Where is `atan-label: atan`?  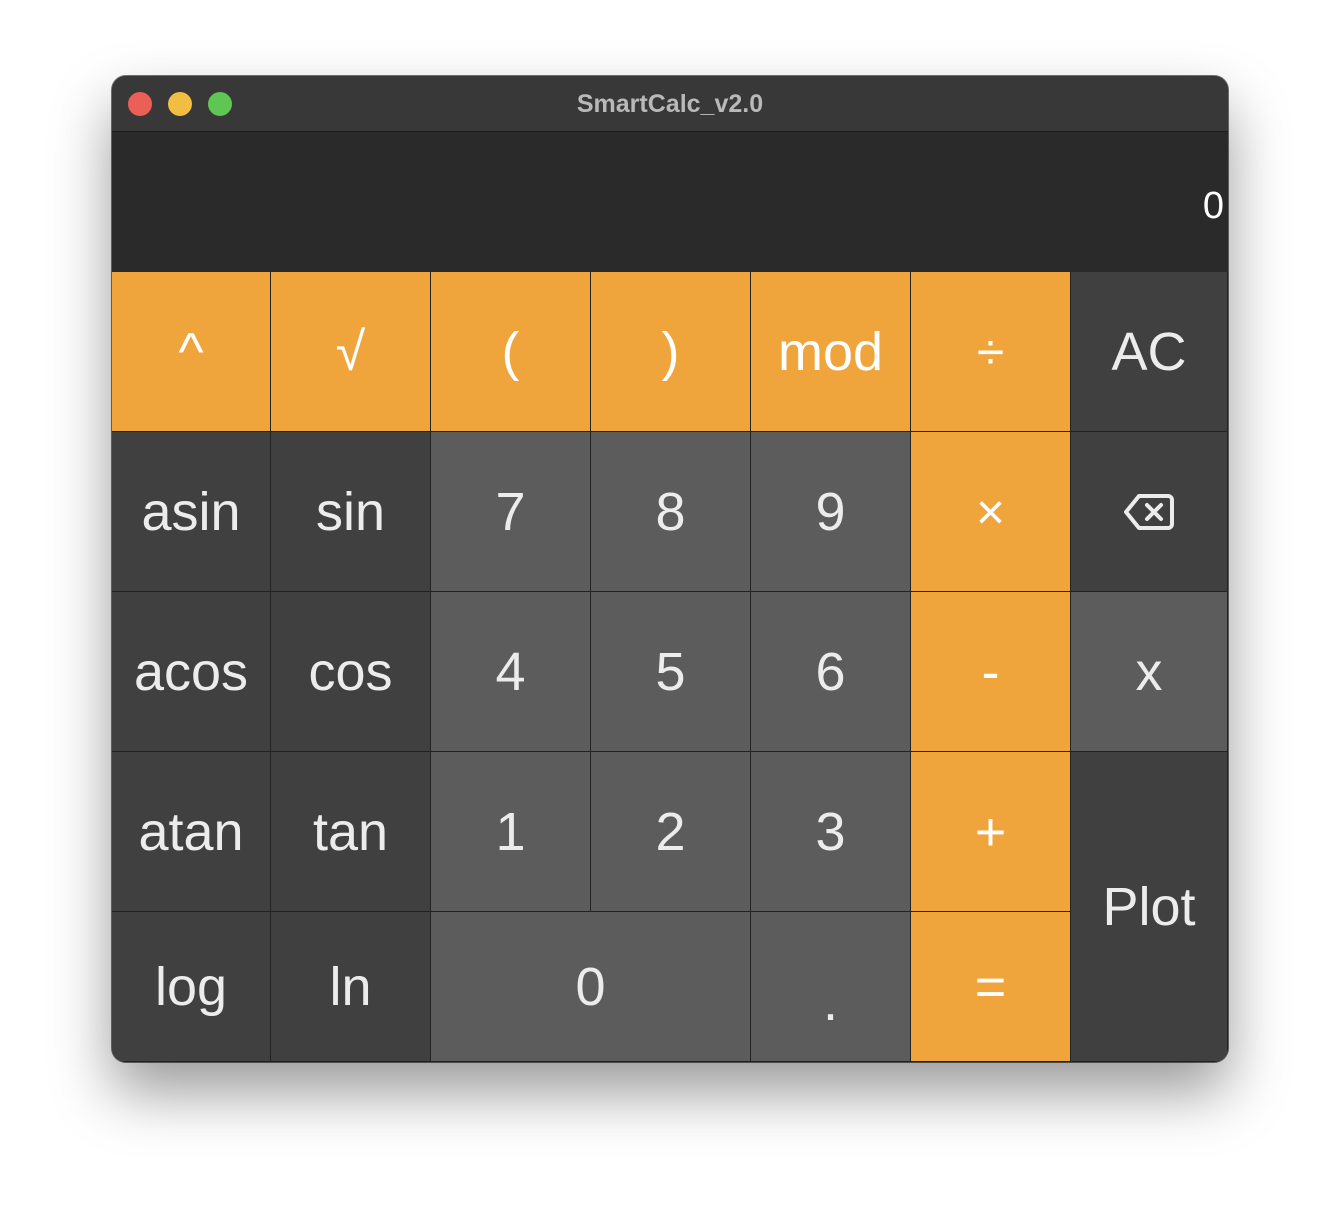
atan-label: atan is located at coordinates (191, 831).